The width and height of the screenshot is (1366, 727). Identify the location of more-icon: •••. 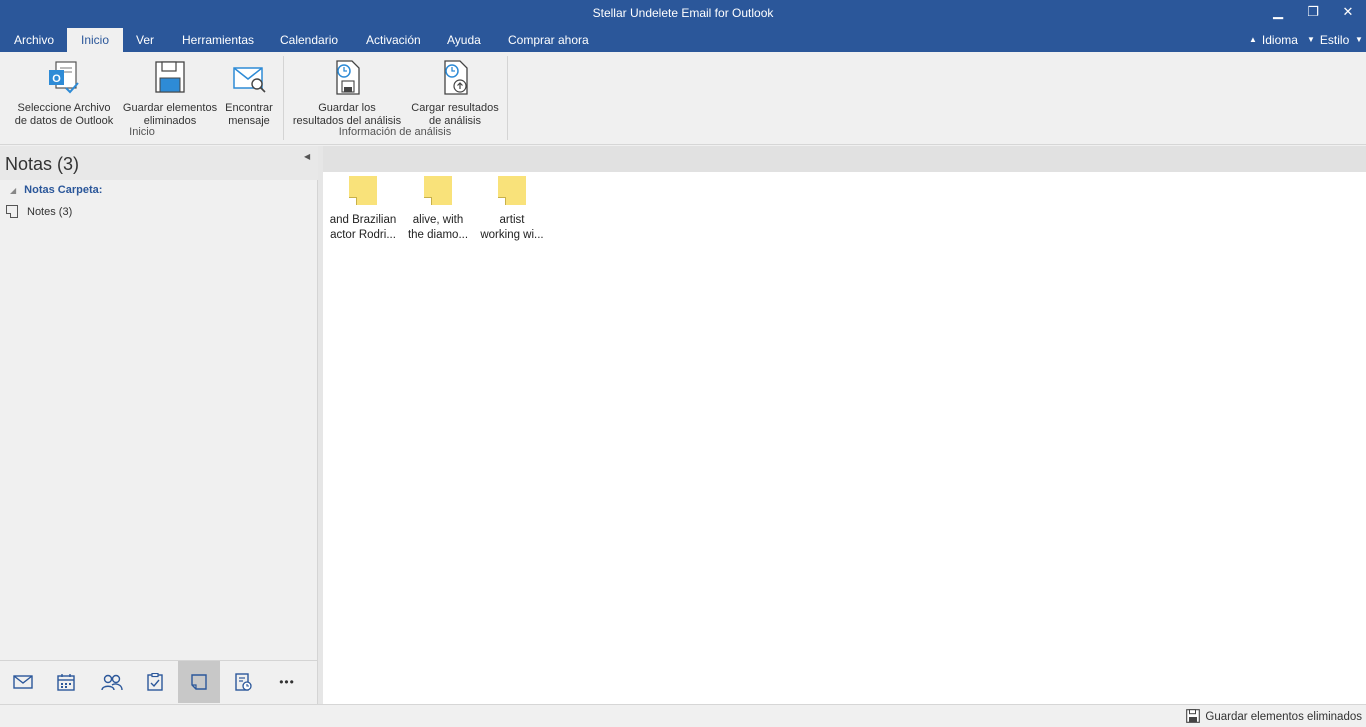
(287, 682).